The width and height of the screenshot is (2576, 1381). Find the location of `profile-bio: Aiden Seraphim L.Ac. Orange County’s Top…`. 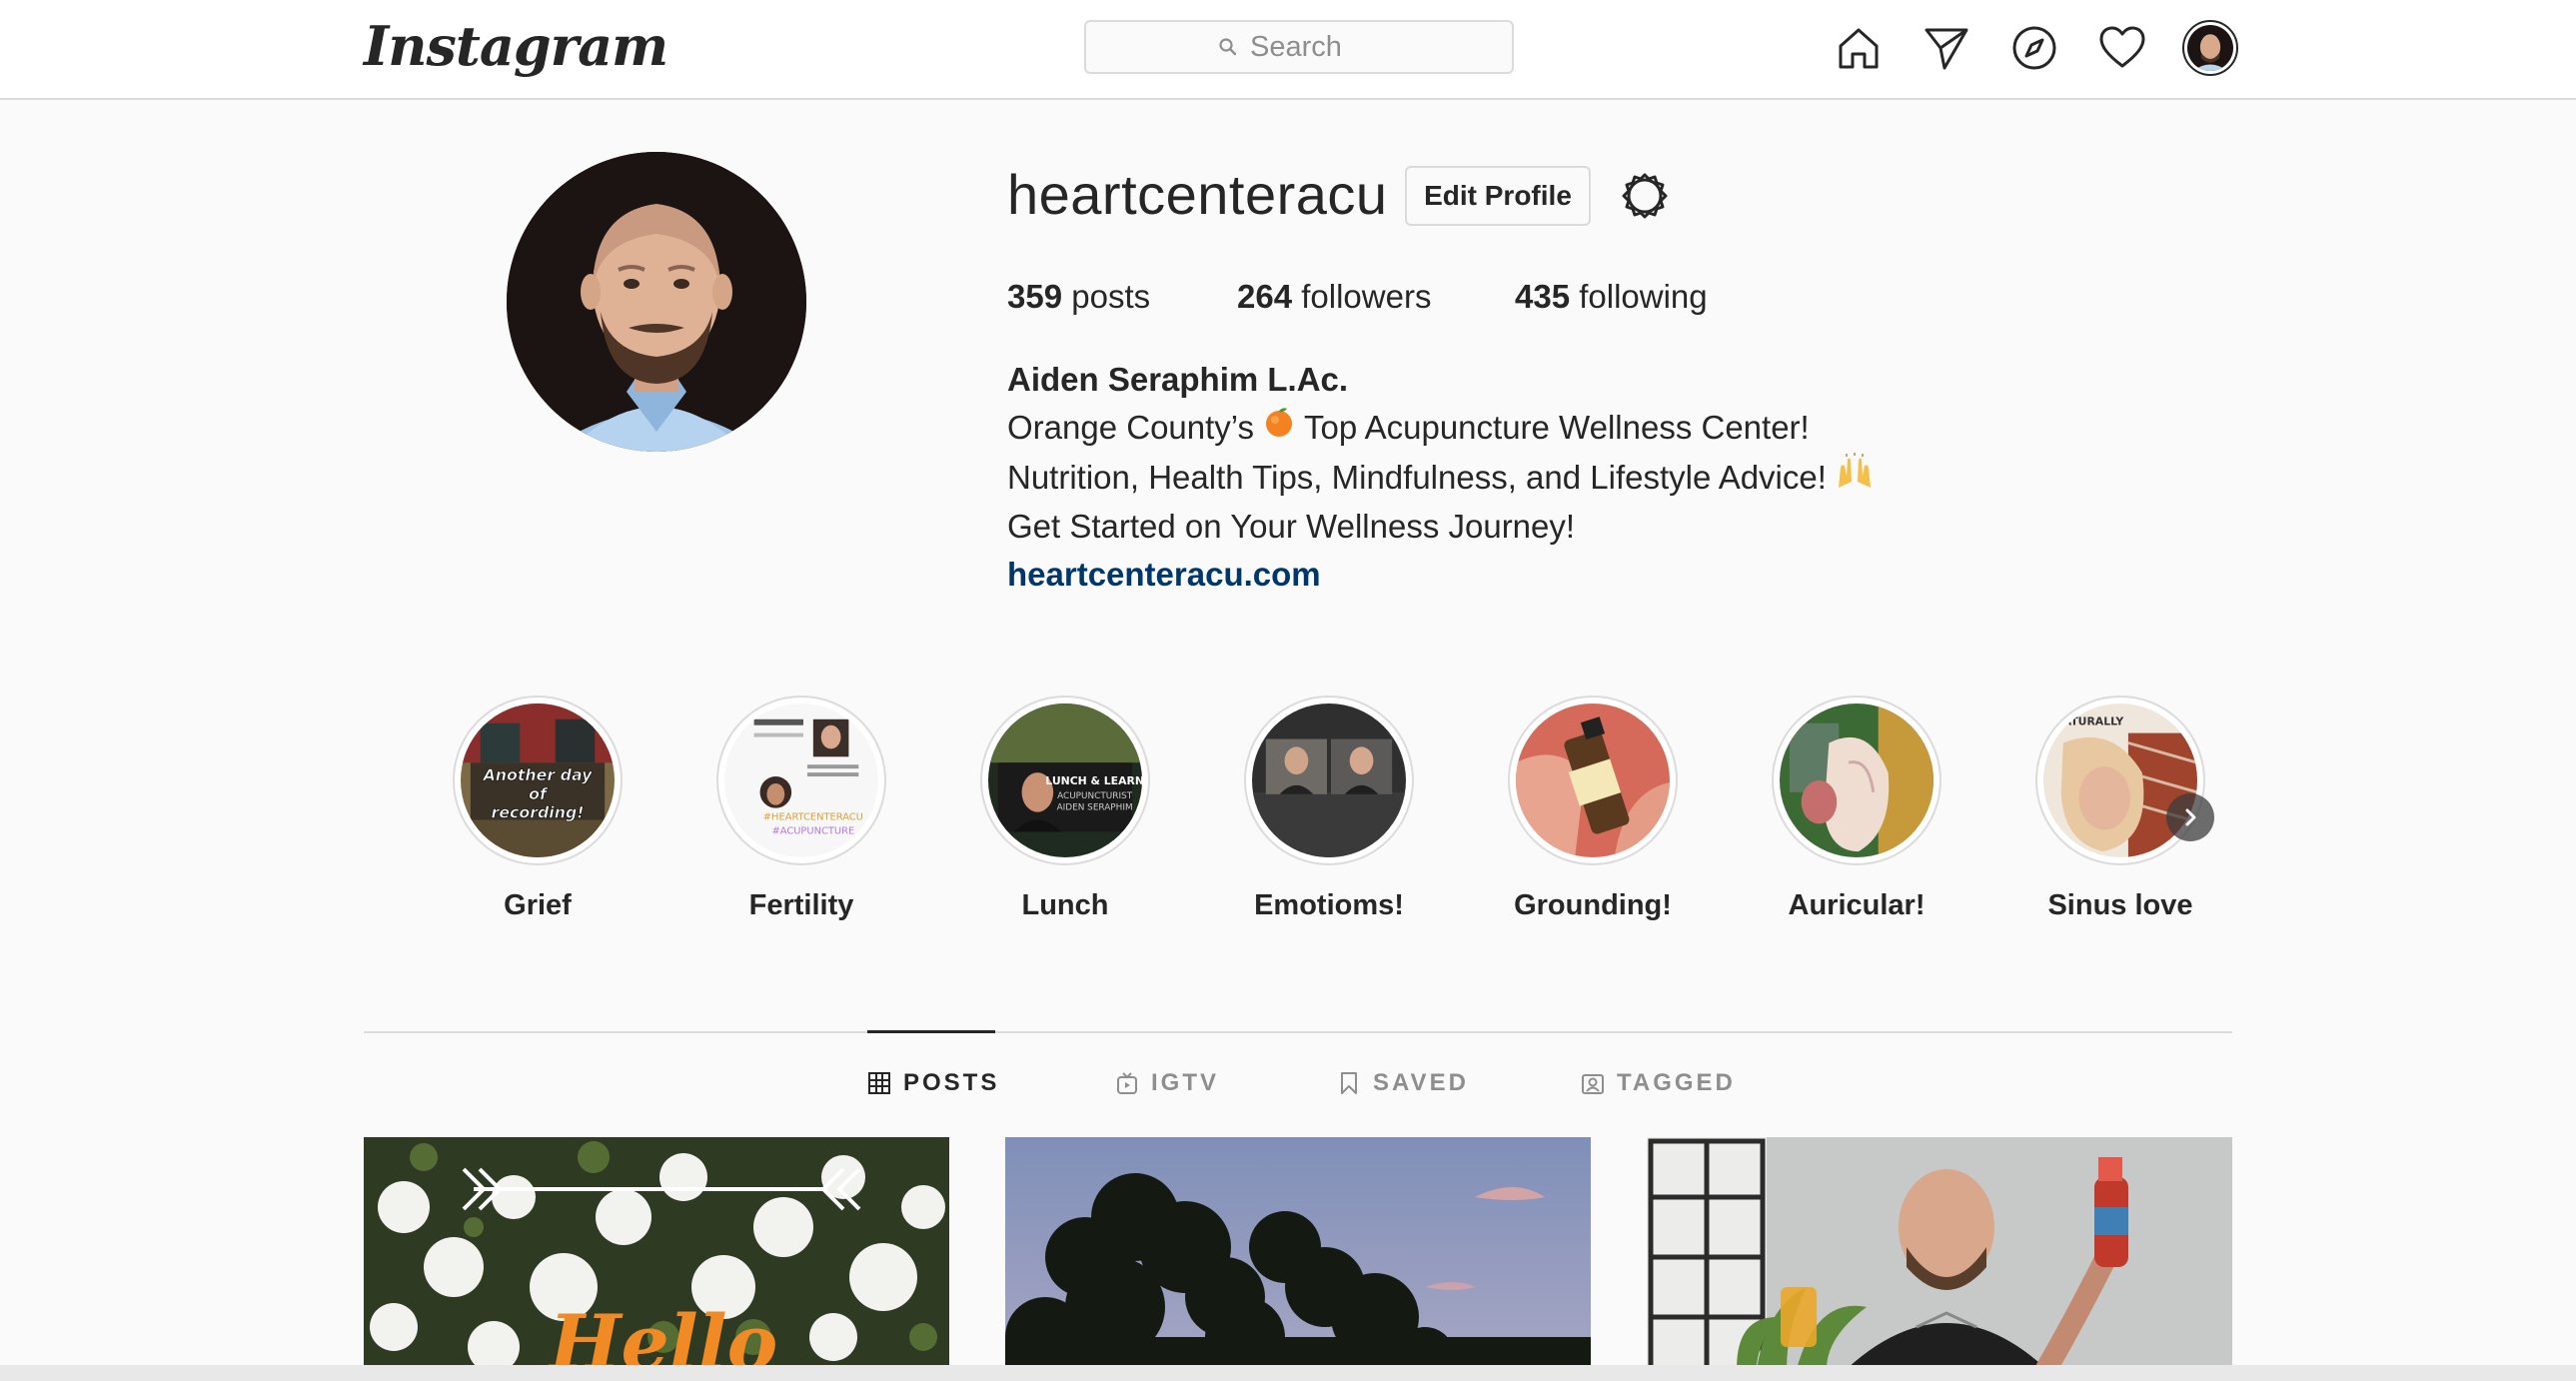

profile-bio: Aiden Seraphim L.Ac. Orange County’s Top… is located at coordinates (1445, 477).